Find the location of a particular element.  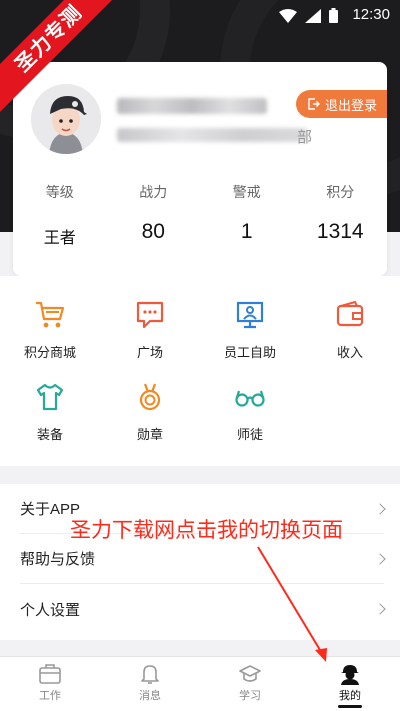

chat-bubble-icon is located at coordinates (150, 315).